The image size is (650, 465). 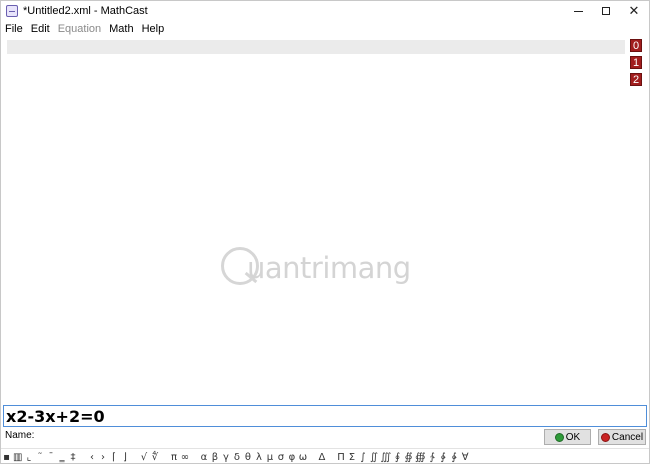 I want to click on symbol-button: σ, so click(x=280, y=457).